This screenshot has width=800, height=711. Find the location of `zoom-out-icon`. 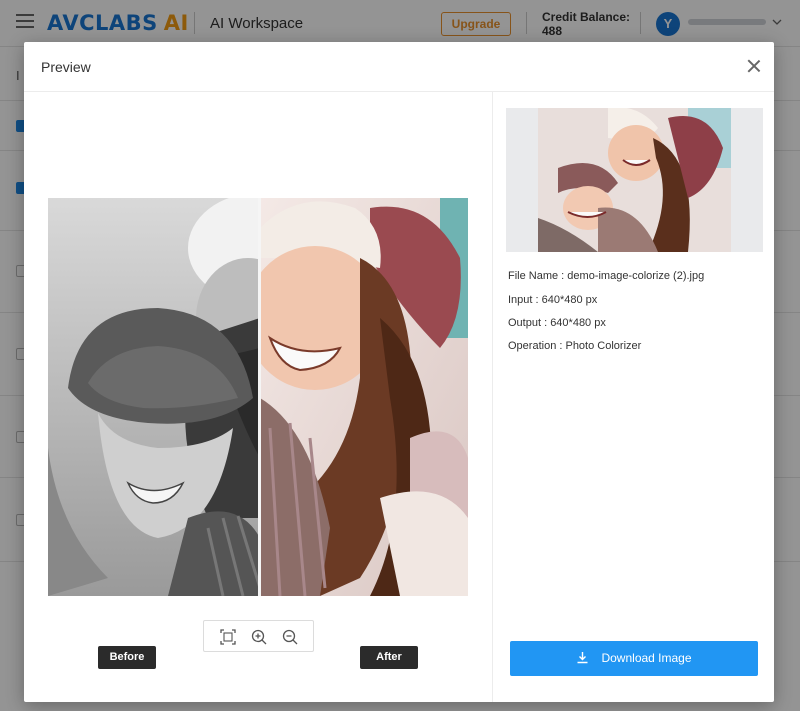

zoom-out-icon is located at coordinates (290, 637).